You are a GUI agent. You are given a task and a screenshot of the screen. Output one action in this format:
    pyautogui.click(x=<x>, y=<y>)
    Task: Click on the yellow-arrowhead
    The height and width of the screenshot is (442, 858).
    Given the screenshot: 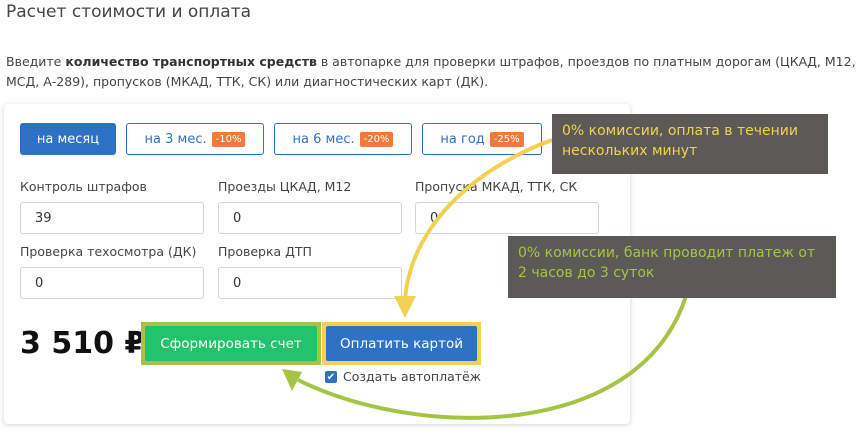 What is the action you would take?
    pyautogui.click(x=405, y=307)
    